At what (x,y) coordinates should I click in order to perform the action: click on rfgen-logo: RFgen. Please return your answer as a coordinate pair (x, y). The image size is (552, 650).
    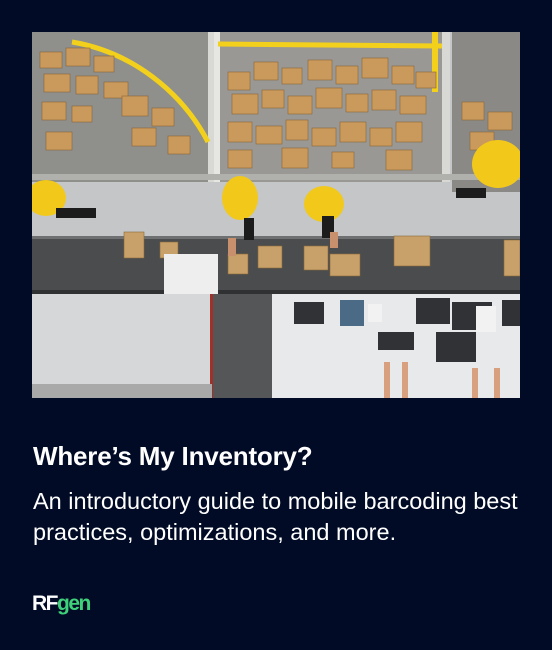
    Looking at the image, I should click on (61, 604).